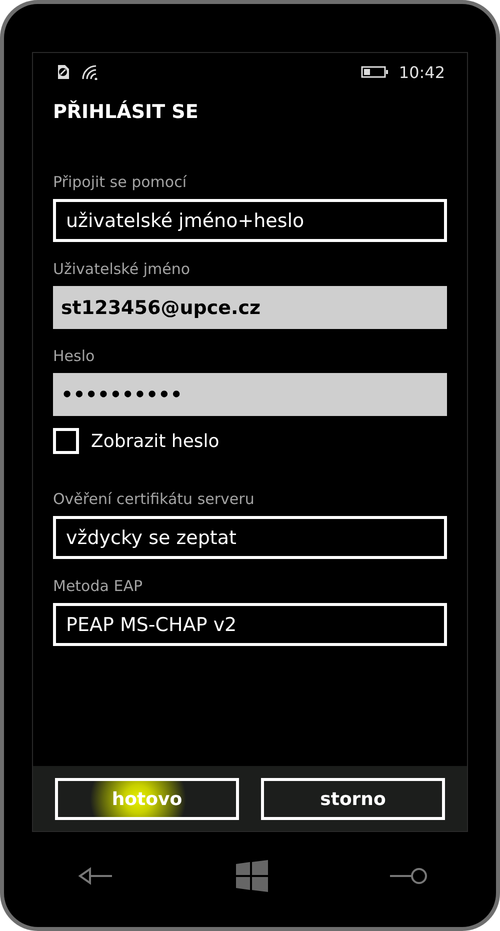 This screenshot has width=500, height=931. Describe the element at coordinates (66, 441) in the screenshot. I see `checkbox` at that location.